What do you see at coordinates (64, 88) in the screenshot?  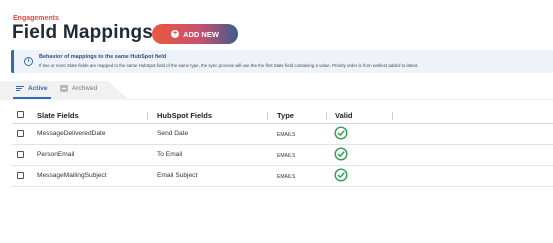 I see `archive-icon` at bounding box center [64, 88].